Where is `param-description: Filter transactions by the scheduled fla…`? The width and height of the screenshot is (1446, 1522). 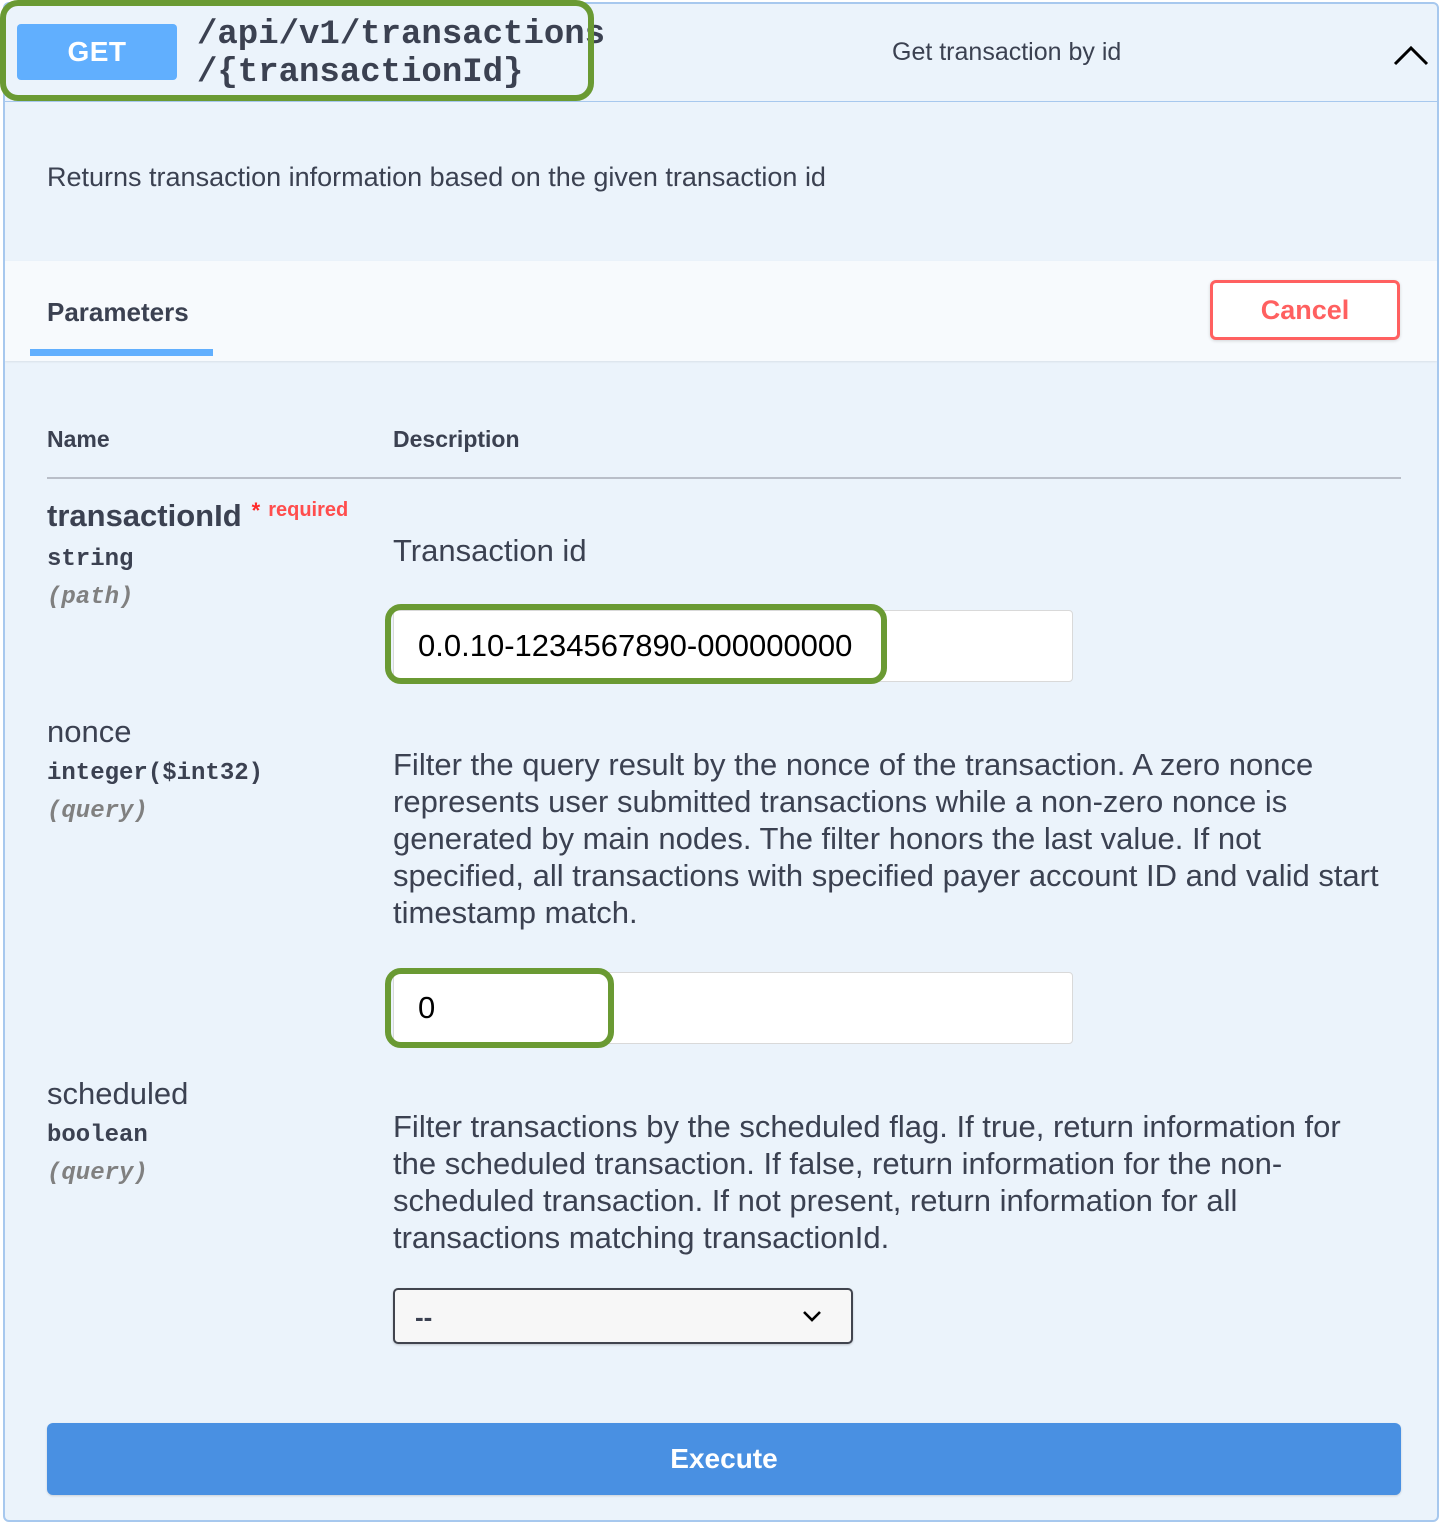 param-description: Filter transactions by the scheduled fla… is located at coordinates (867, 1182).